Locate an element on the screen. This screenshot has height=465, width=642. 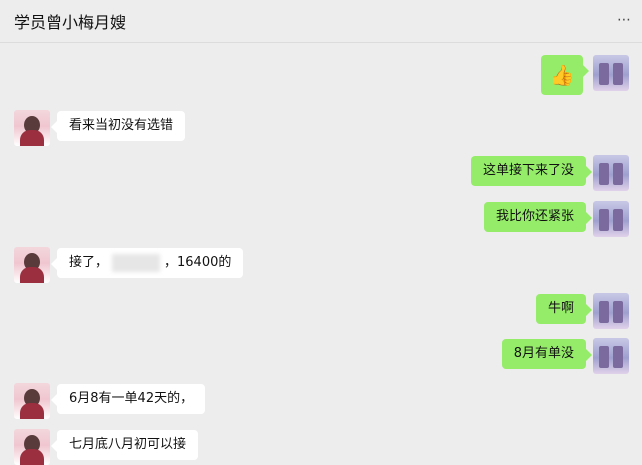
message-bubble: 8月有单没 is located at coordinates (547, 354).